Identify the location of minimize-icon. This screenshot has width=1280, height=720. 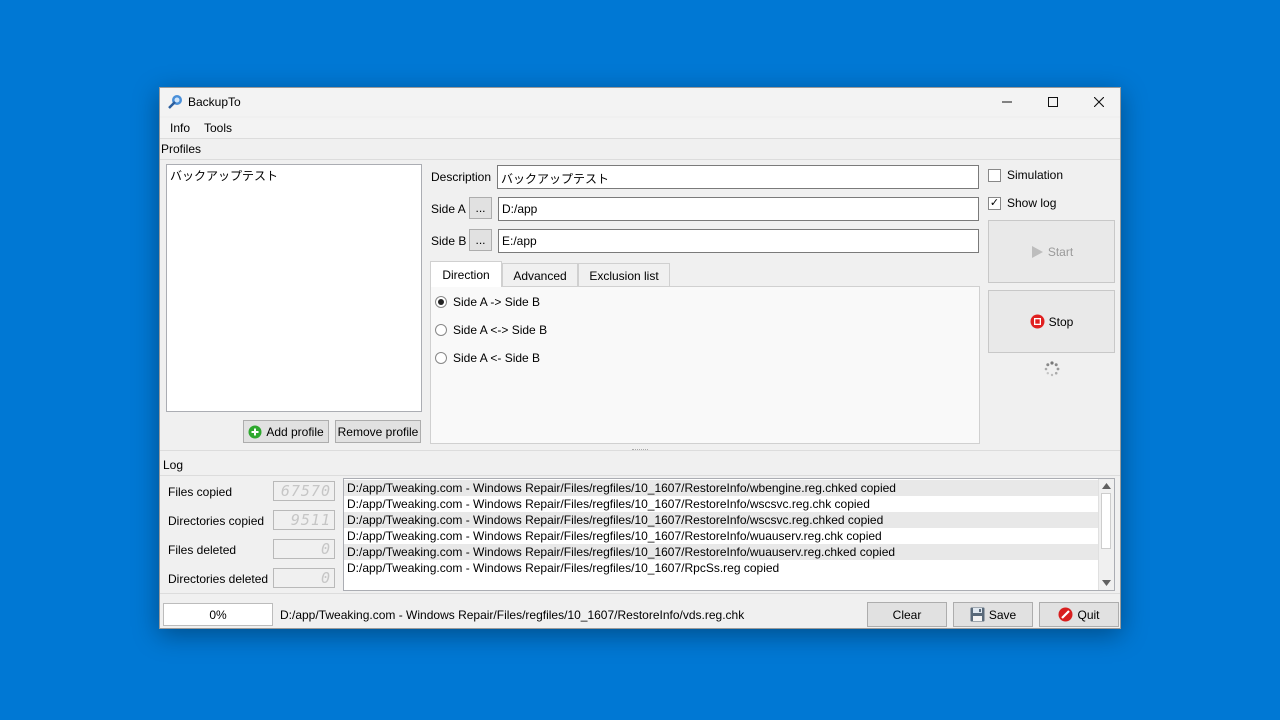
(1007, 102).